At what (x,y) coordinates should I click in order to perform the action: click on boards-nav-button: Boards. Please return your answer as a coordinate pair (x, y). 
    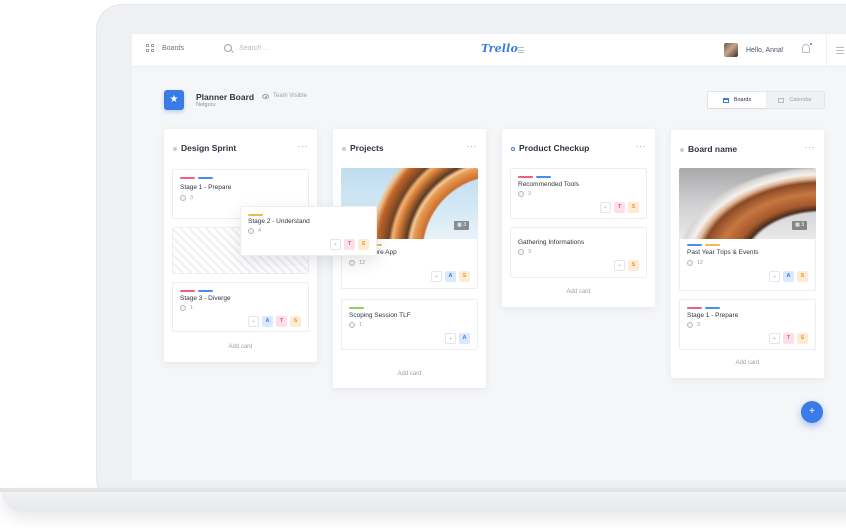
    Looking at the image, I should click on (165, 48).